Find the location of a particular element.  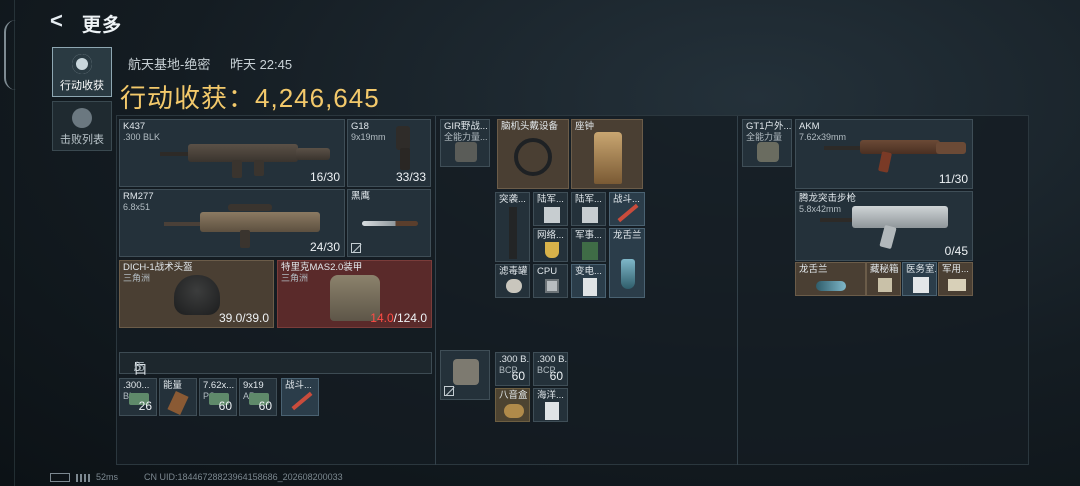

armor-durability: 14.0/124.0 is located at coordinates (398, 318).